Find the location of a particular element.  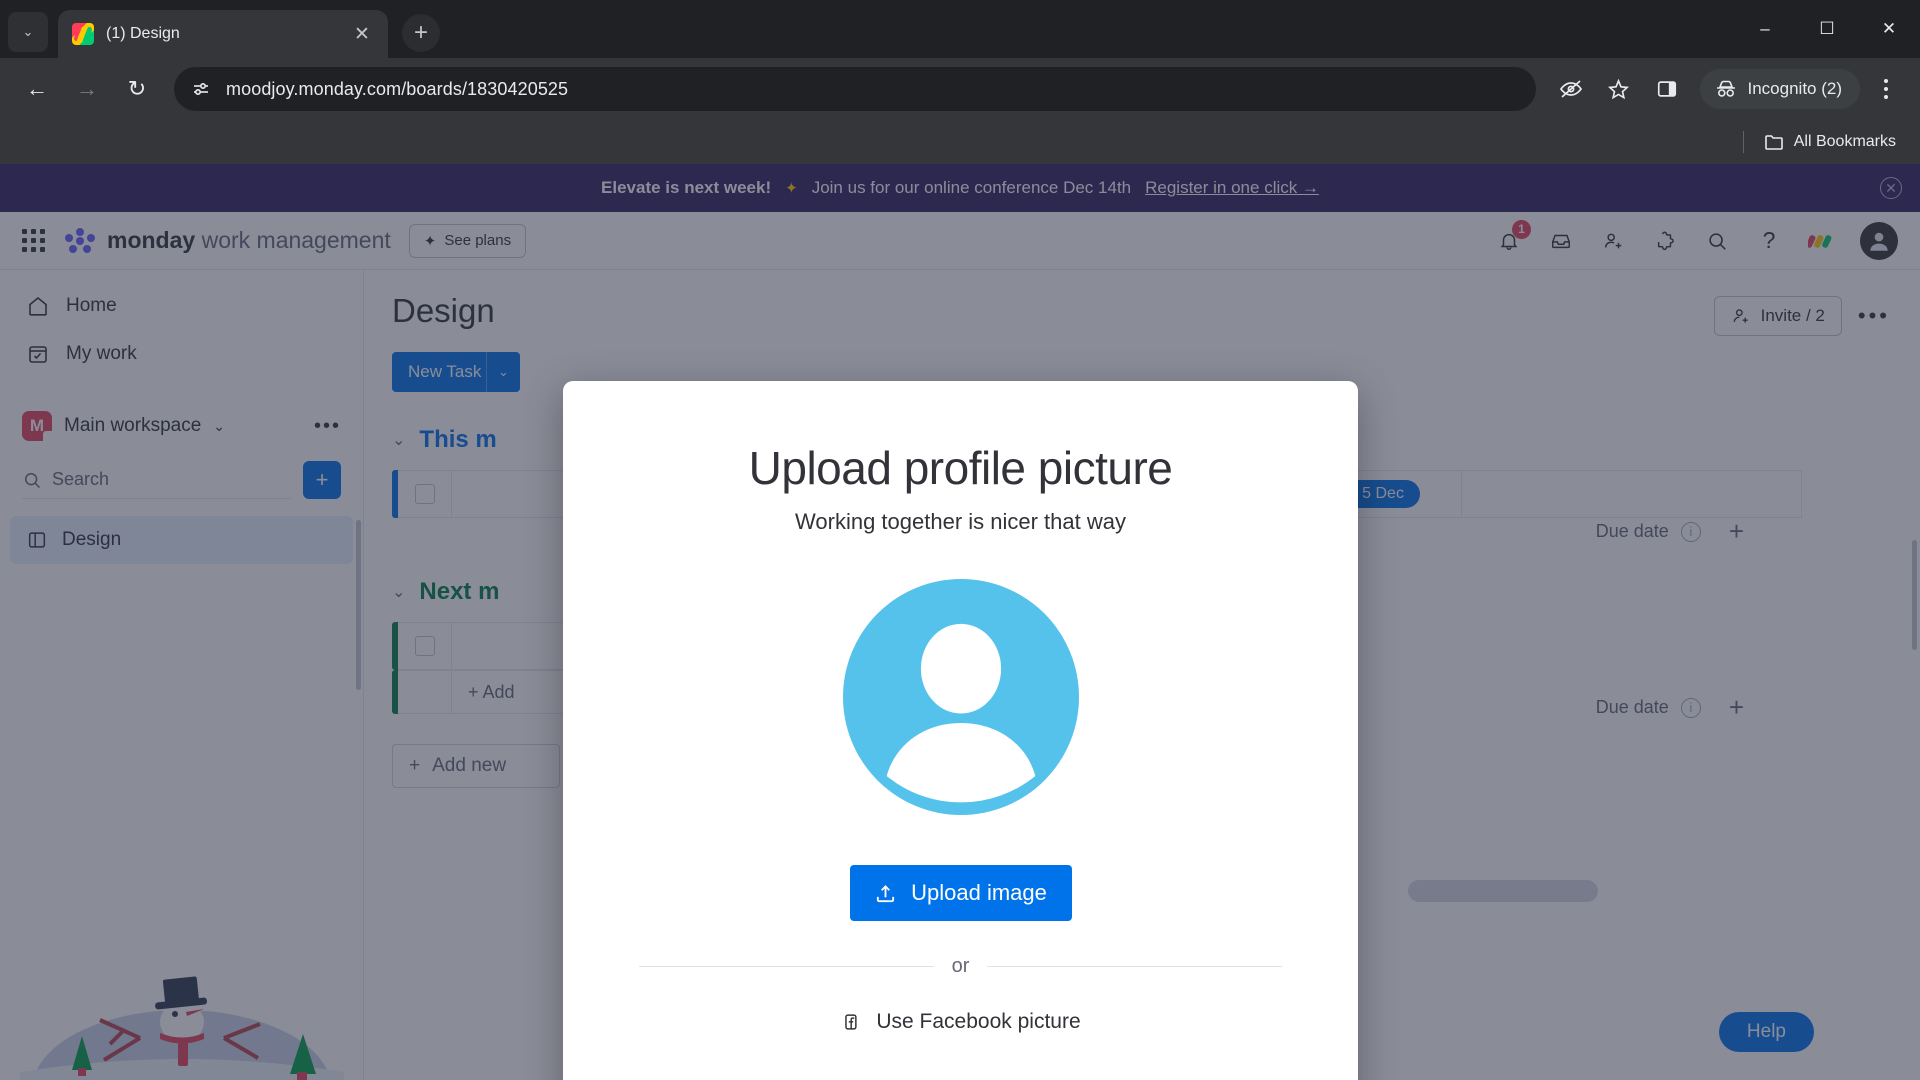

divider-row: or is located at coordinates (960, 966).